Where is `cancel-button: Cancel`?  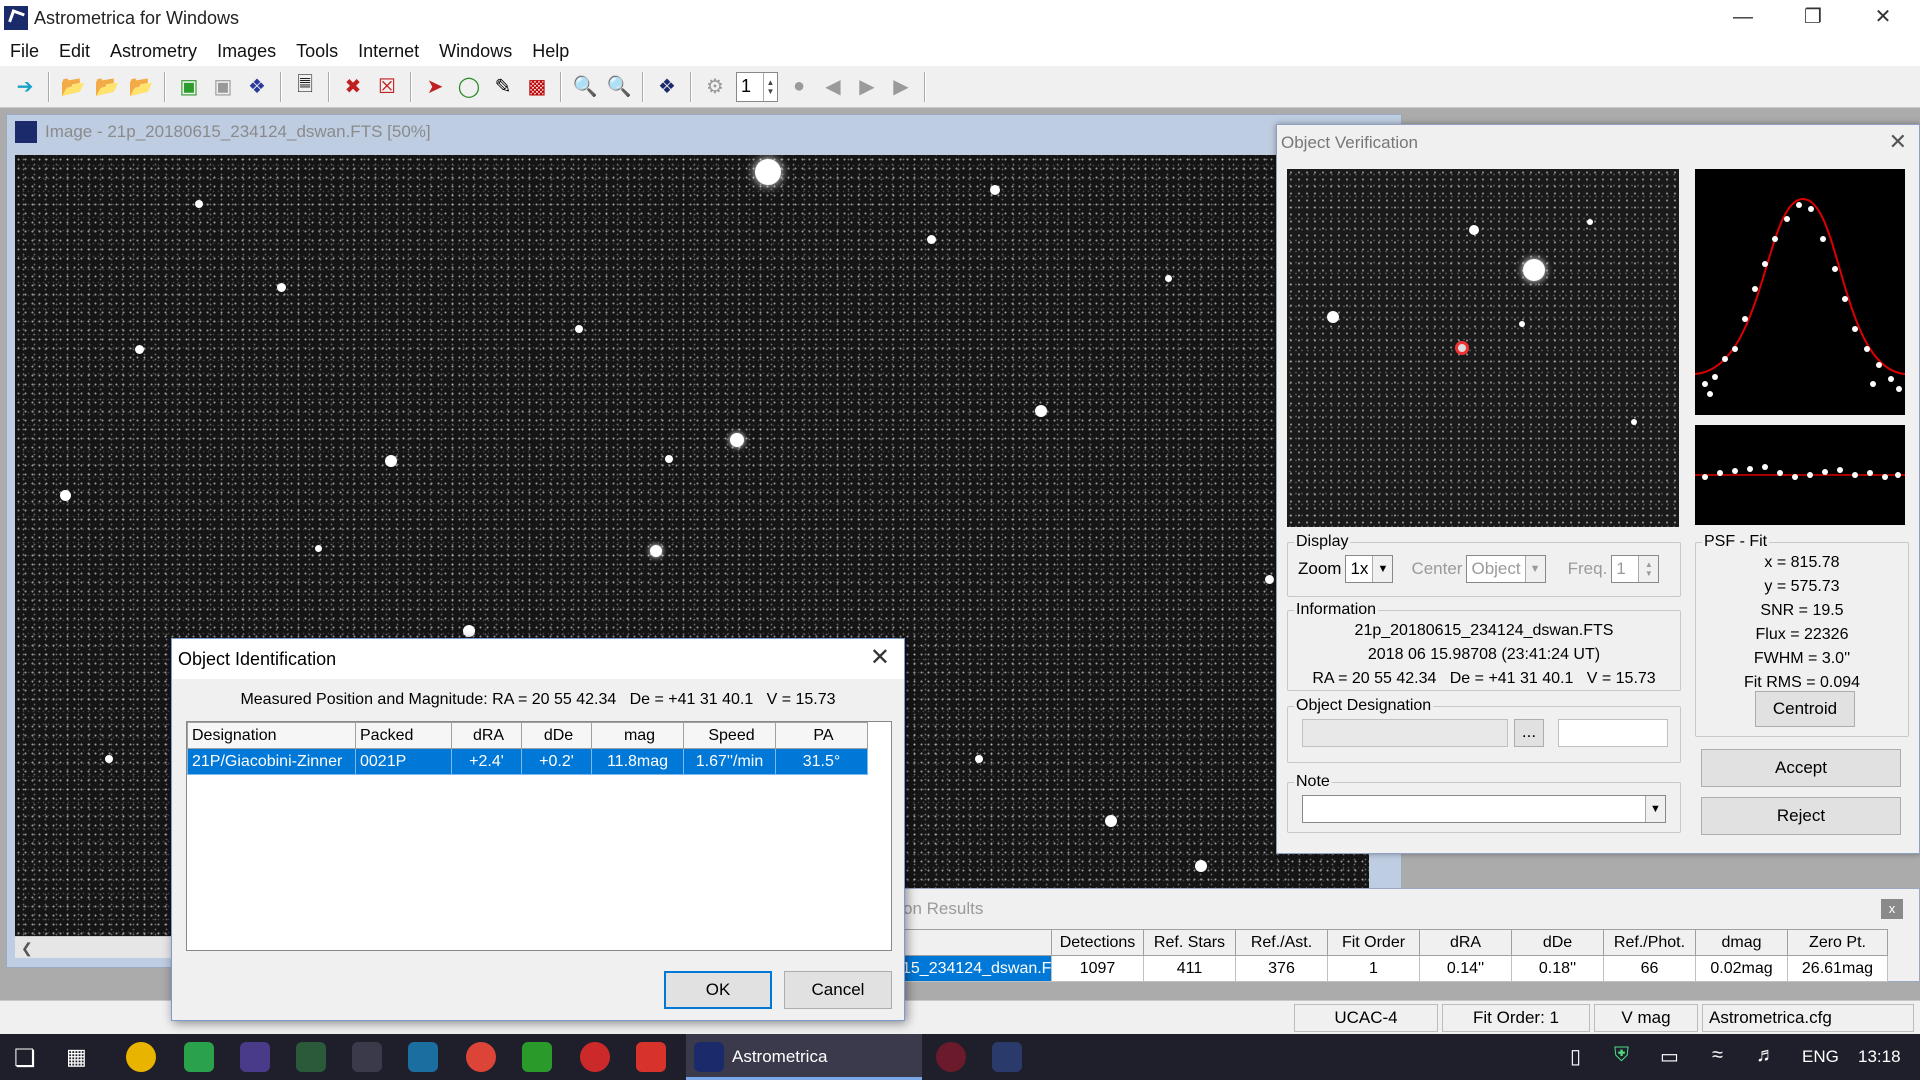
cancel-button: Cancel is located at coordinates (838, 990).